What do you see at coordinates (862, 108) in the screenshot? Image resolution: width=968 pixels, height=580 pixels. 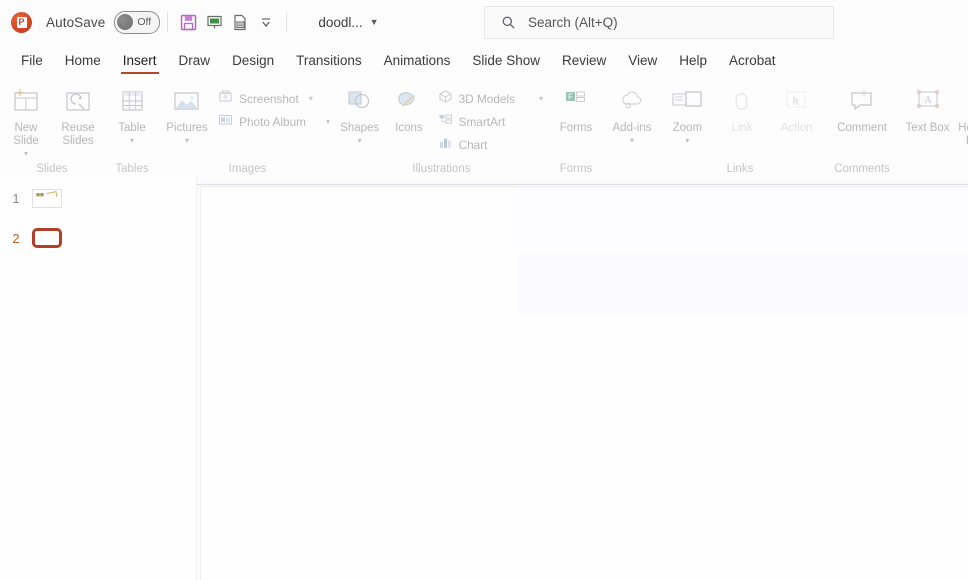 I see `comment-button: Comment` at bounding box center [862, 108].